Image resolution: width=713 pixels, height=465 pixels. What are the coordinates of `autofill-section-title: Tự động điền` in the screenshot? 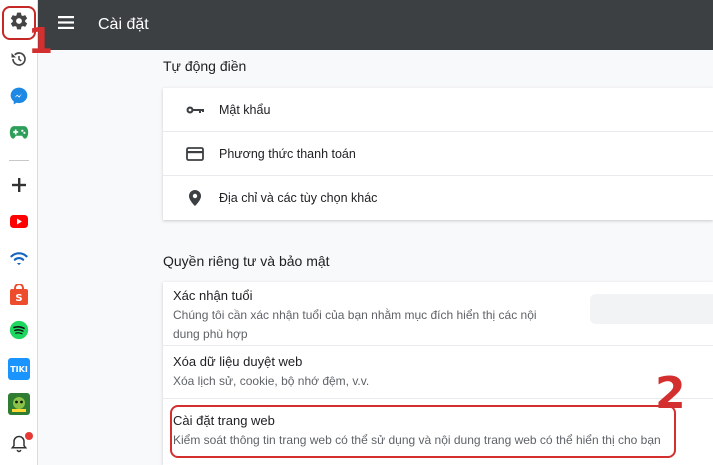 It's located at (205, 66).